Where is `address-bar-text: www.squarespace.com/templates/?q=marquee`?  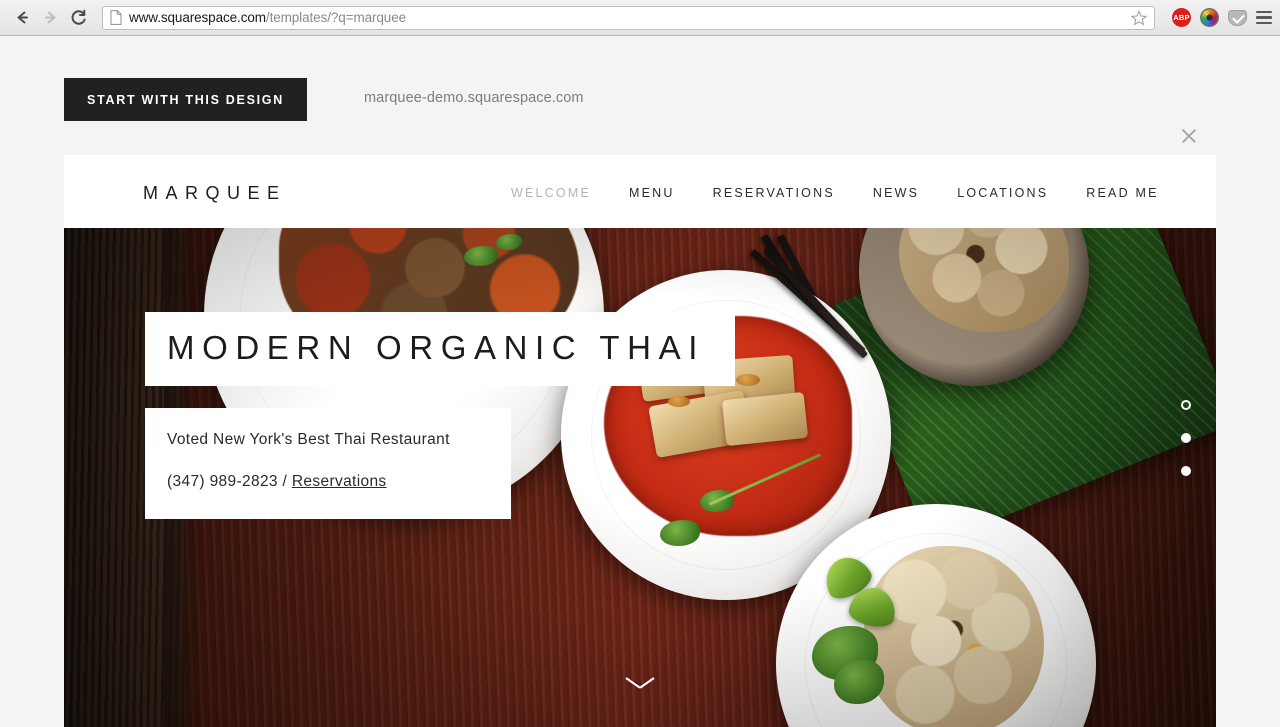
address-bar-text: www.squarespace.com/templates/?q=marquee is located at coordinates (628, 17).